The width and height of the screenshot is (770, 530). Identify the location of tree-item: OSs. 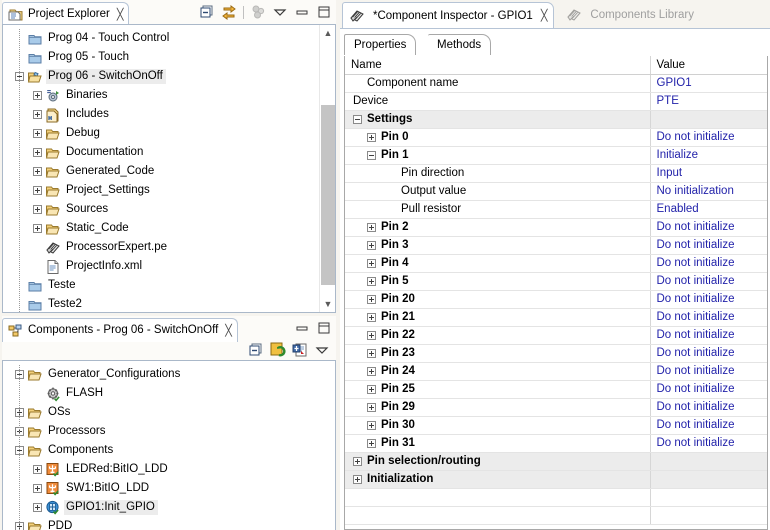
(169, 412).